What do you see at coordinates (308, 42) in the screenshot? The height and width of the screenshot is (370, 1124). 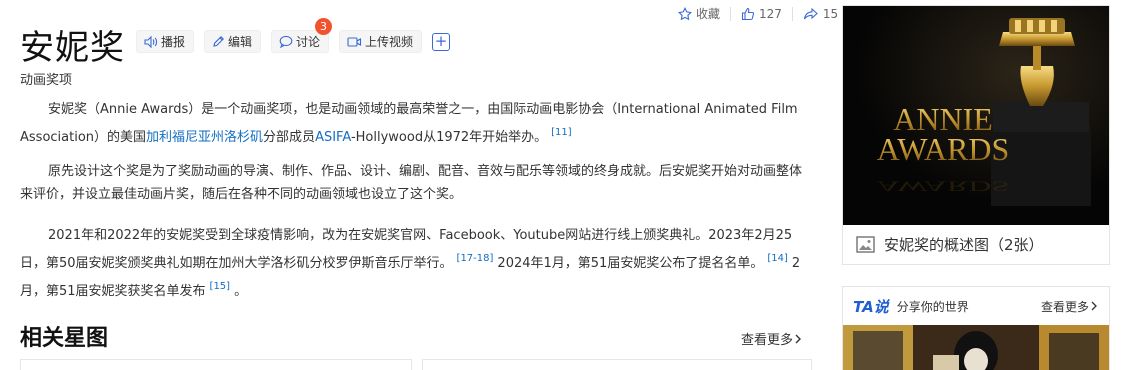 I see `discuss-label: 讨论` at bounding box center [308, 42].